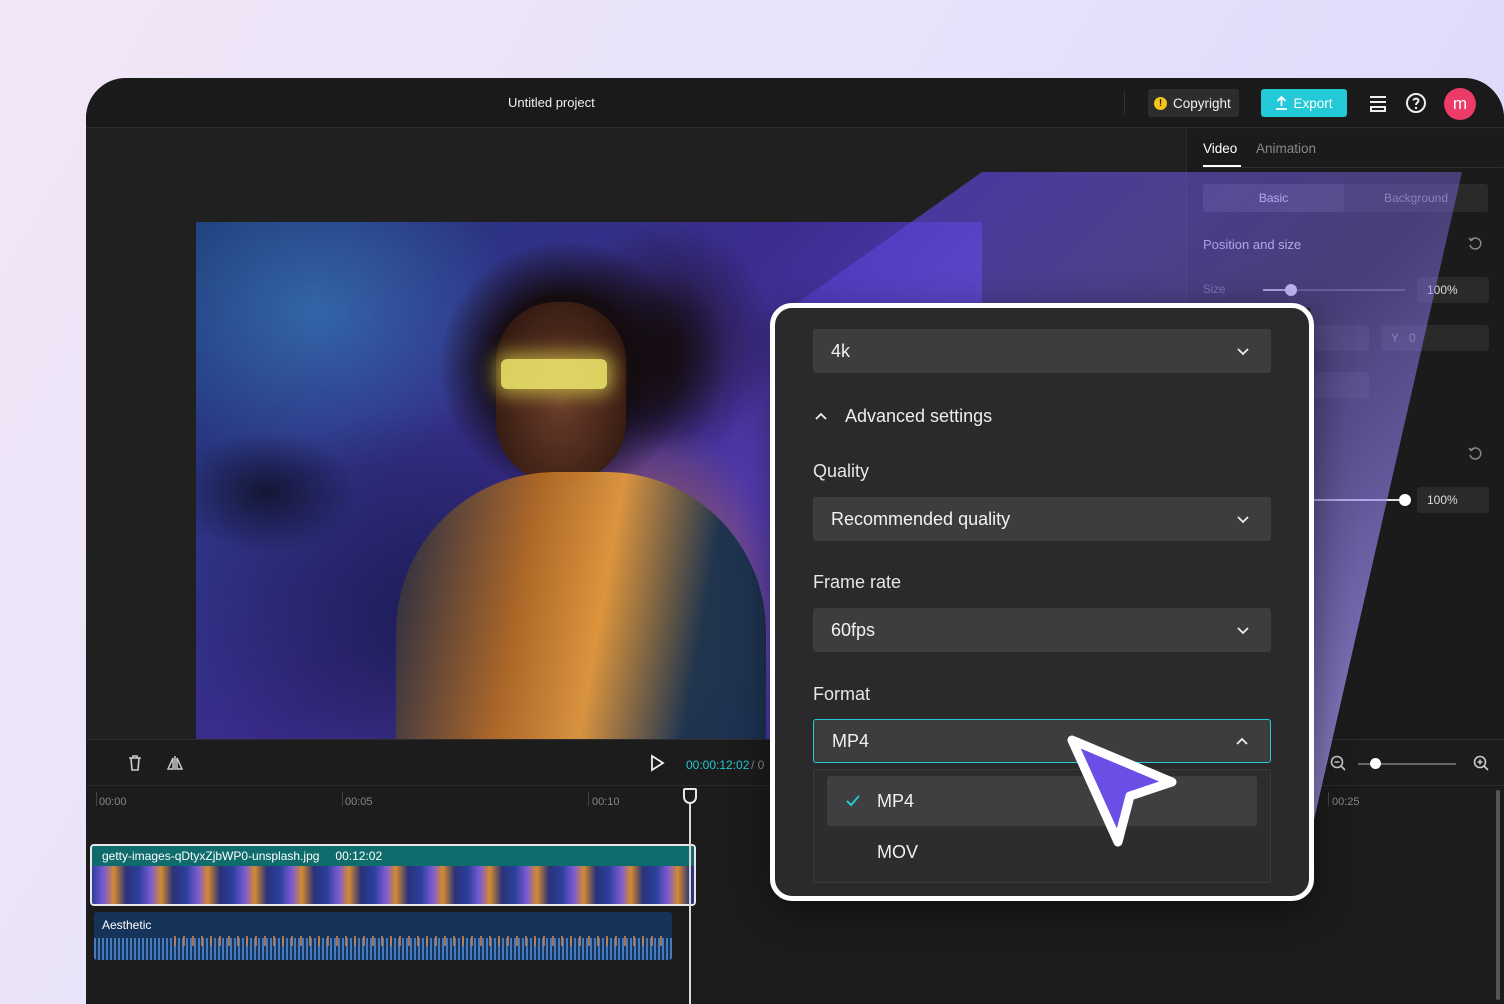 This screenshot has width=1504, height=1004. I want to click on copyright-button: ! Copyright, so click(1193, 103).